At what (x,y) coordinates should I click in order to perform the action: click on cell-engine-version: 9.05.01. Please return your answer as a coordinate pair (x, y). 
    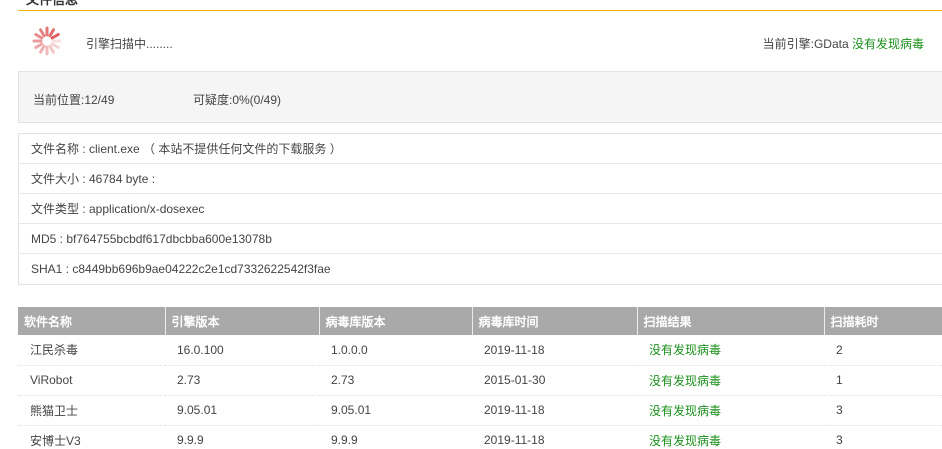
    Looking at the image, I should click on (242, 410).